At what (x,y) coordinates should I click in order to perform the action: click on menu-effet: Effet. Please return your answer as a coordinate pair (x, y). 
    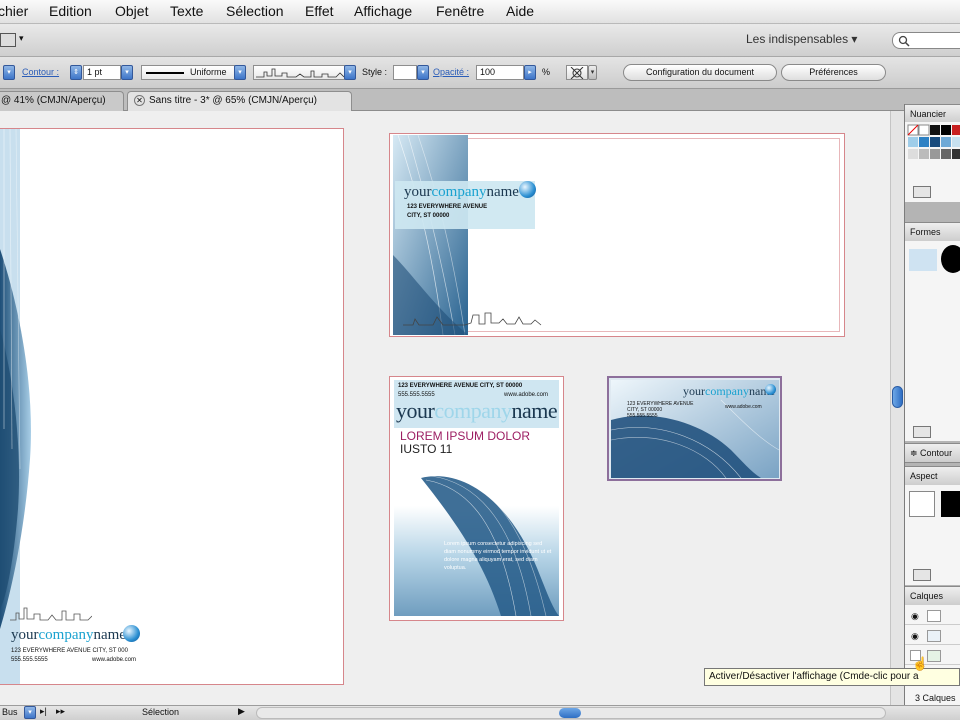
    Looking at the image, I should click on (319, 11).